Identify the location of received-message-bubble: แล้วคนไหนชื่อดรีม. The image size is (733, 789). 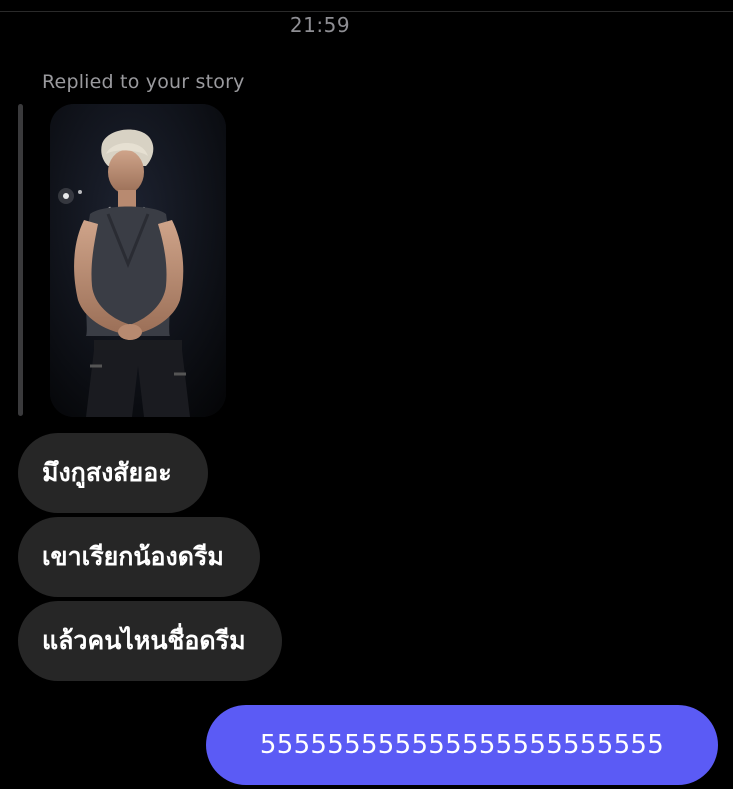
(150, 641).